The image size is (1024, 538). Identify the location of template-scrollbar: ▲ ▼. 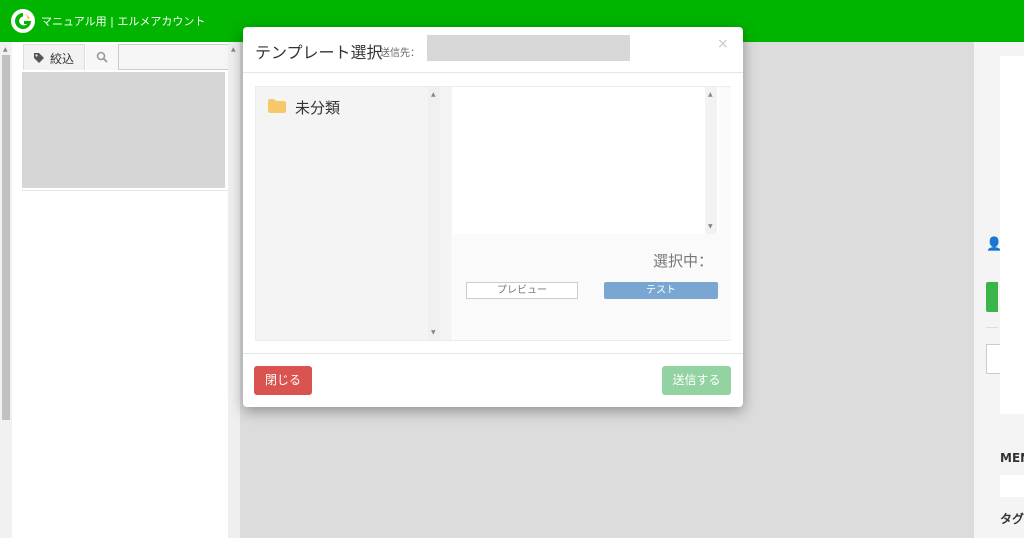
(711, 160).